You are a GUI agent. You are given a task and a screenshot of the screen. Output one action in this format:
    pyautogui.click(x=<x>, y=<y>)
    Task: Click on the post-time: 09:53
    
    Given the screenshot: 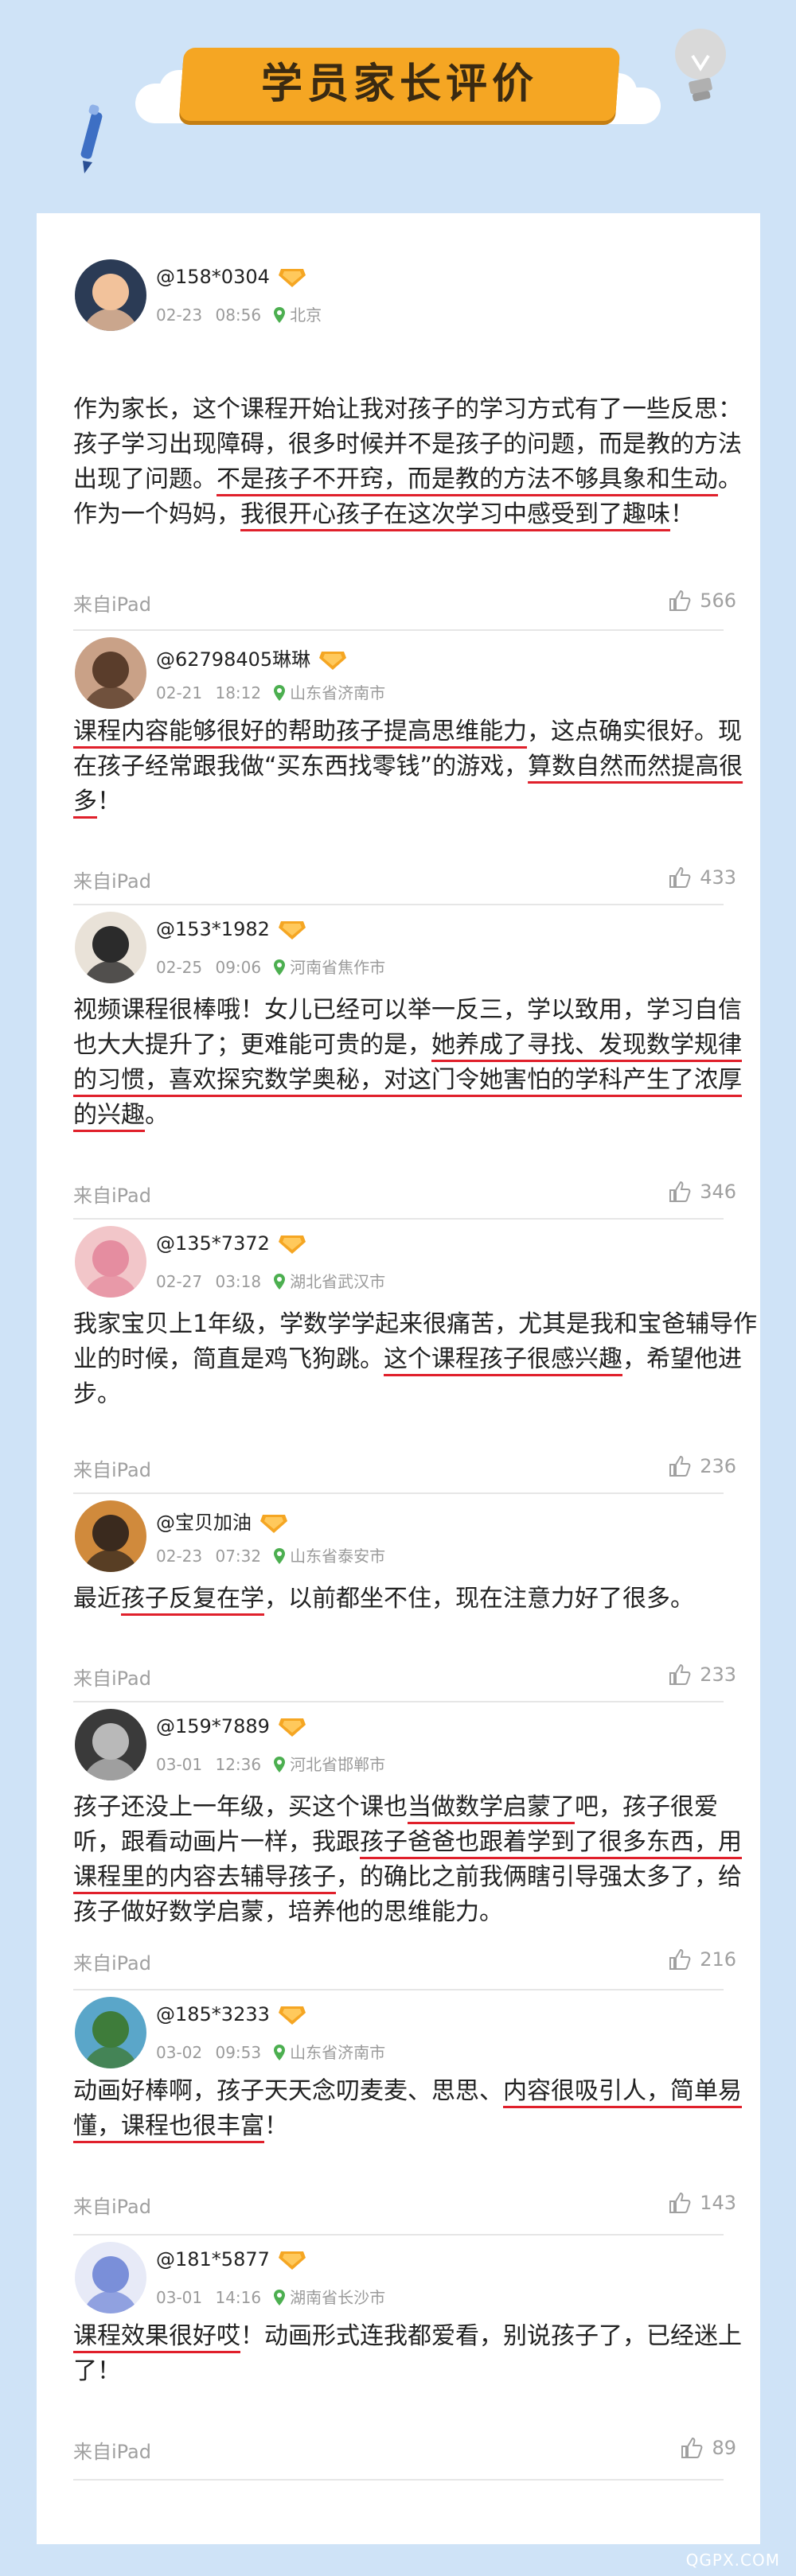 What is the action you would take?
    pyautogui.click(x=239, y=2053)
    